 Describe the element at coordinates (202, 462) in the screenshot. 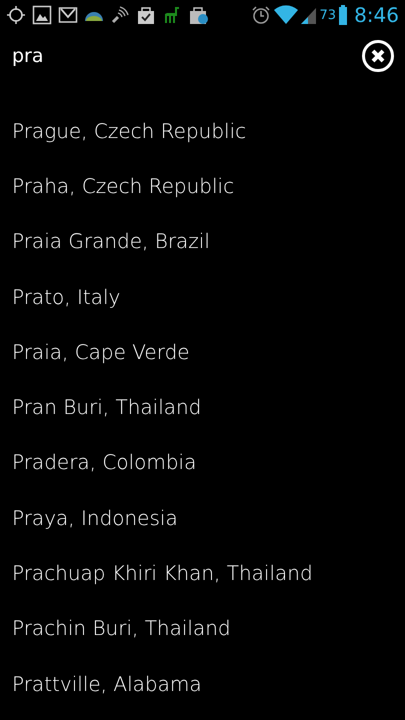

I see `location-result: Pradera, Colombia` at that location.